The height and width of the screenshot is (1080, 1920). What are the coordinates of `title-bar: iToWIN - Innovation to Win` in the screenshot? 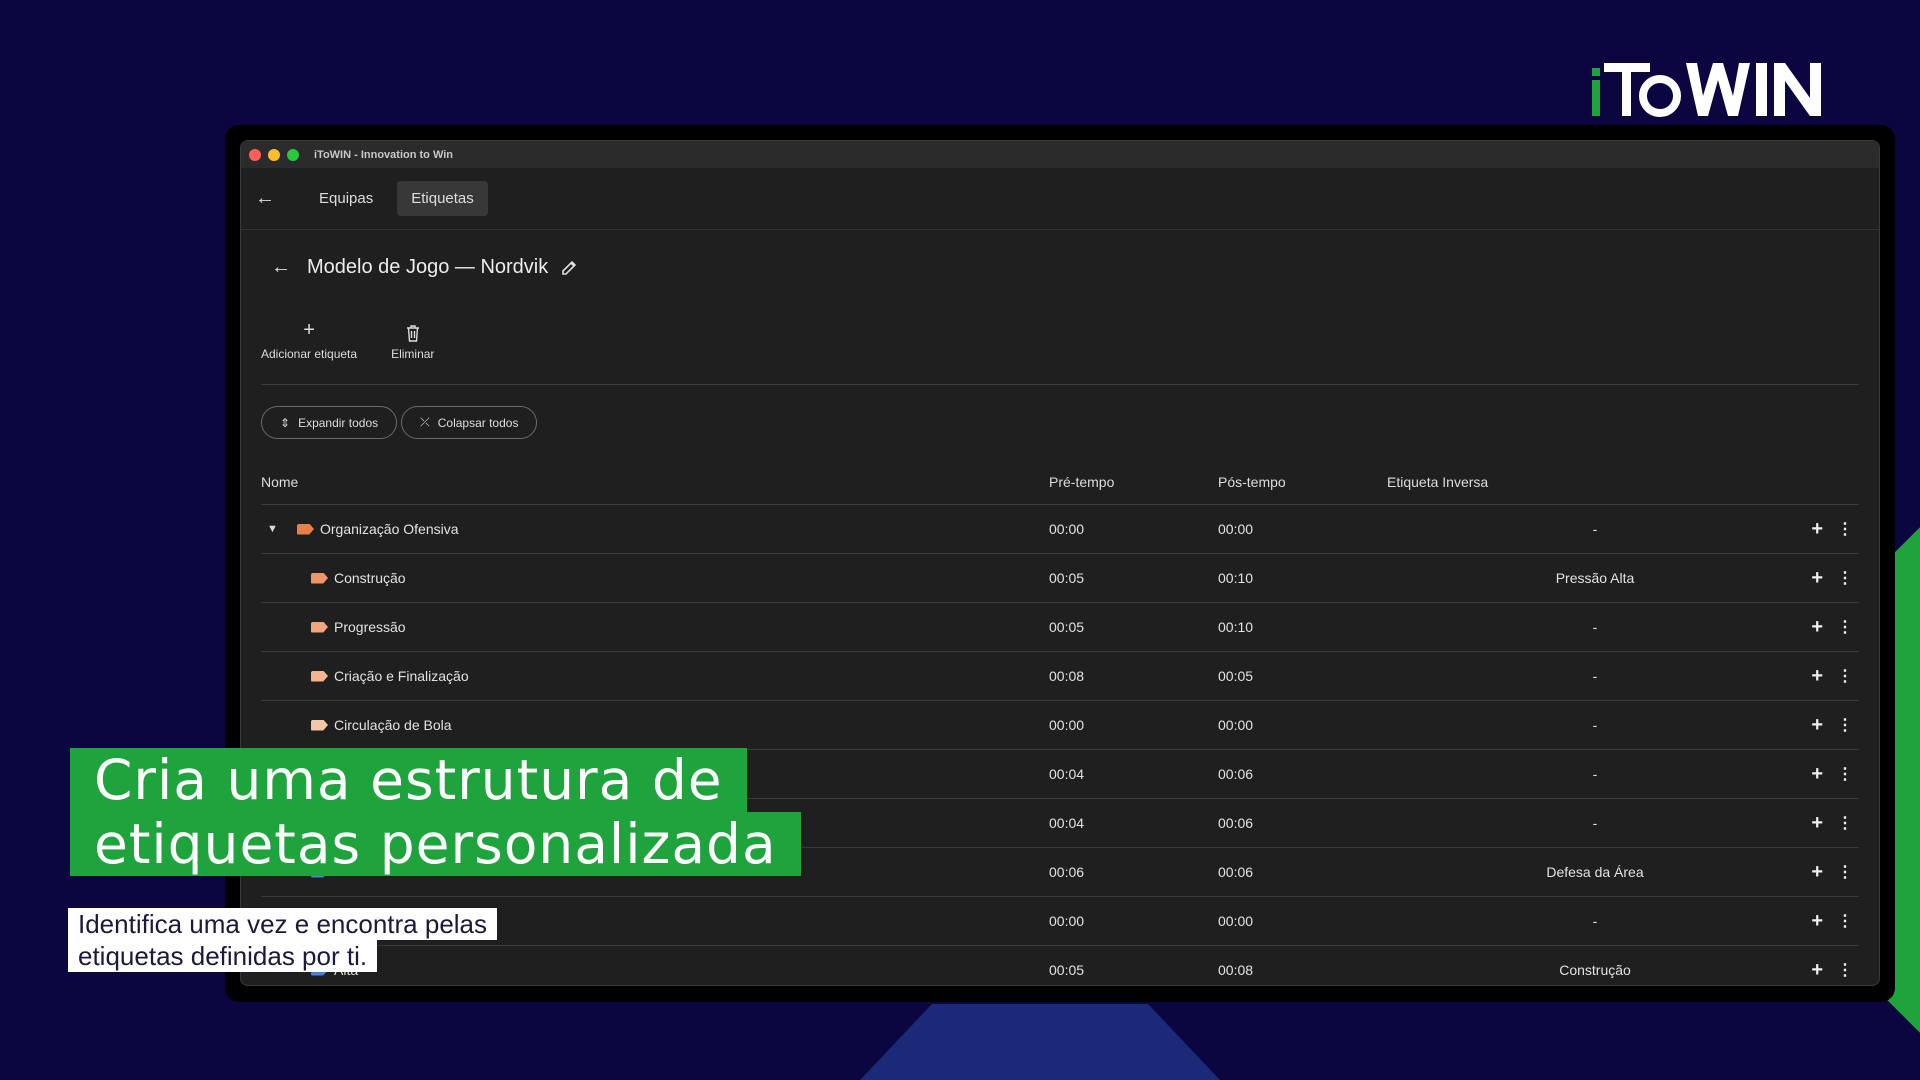 It's located at (1060, 154).